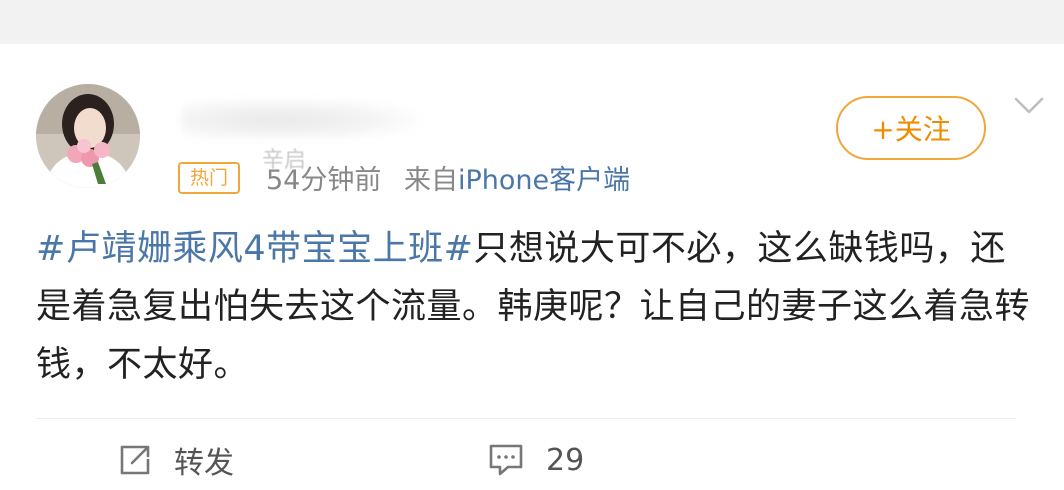 The image size is (1064, 490). What do you see at coordinates (532, 22) in the screenshot?
I see `feed-separator` at bounding box center [532, 22].